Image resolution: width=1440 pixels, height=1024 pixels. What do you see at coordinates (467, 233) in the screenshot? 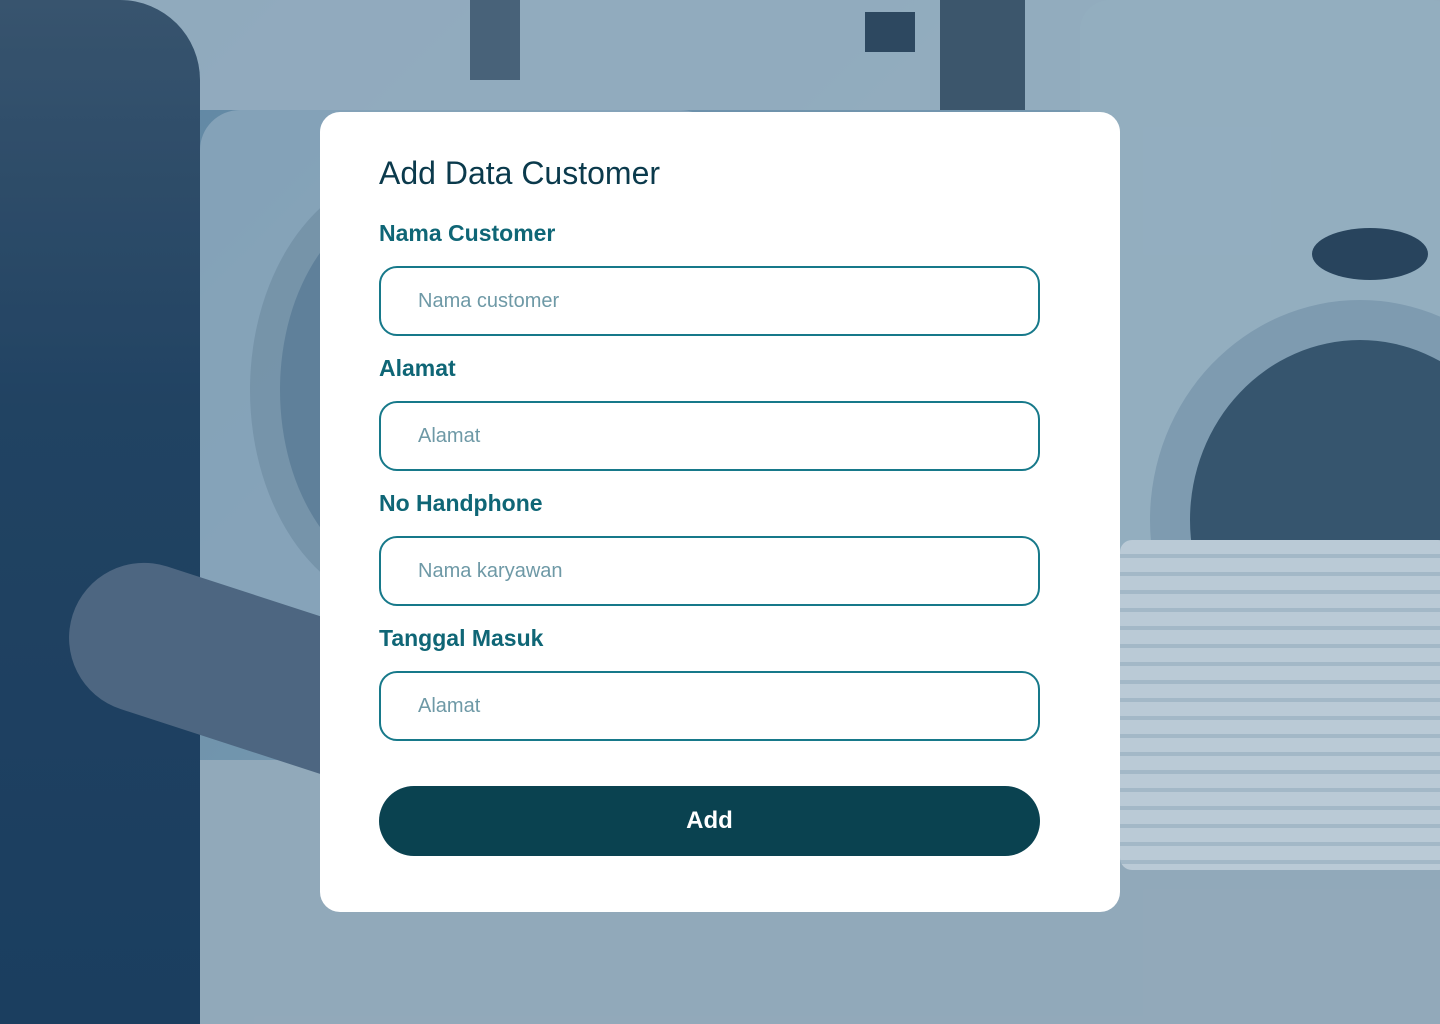
I see `nama-customer-label: Nama Customer` at bounding box center [467, 233].